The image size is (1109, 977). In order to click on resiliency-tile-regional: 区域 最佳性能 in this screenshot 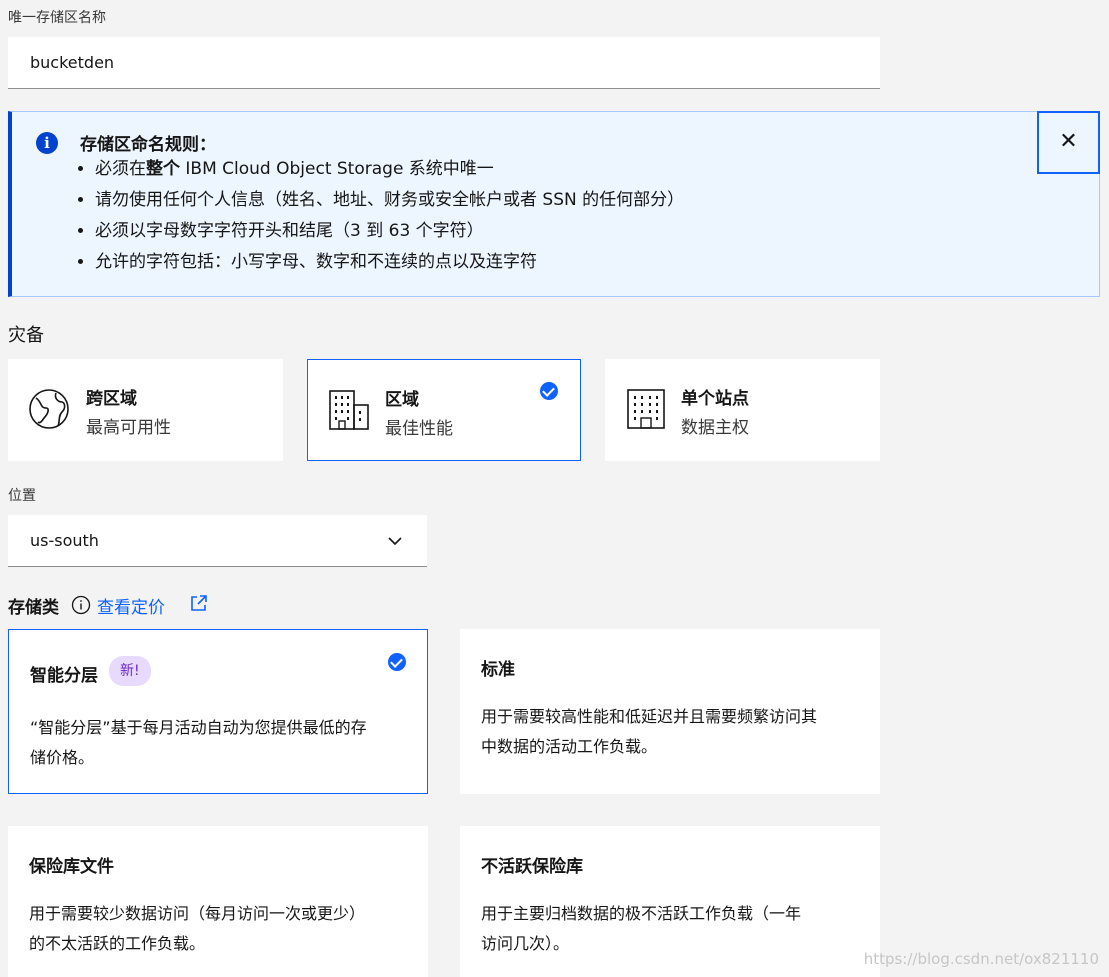, I will do `click(444, 410)`.